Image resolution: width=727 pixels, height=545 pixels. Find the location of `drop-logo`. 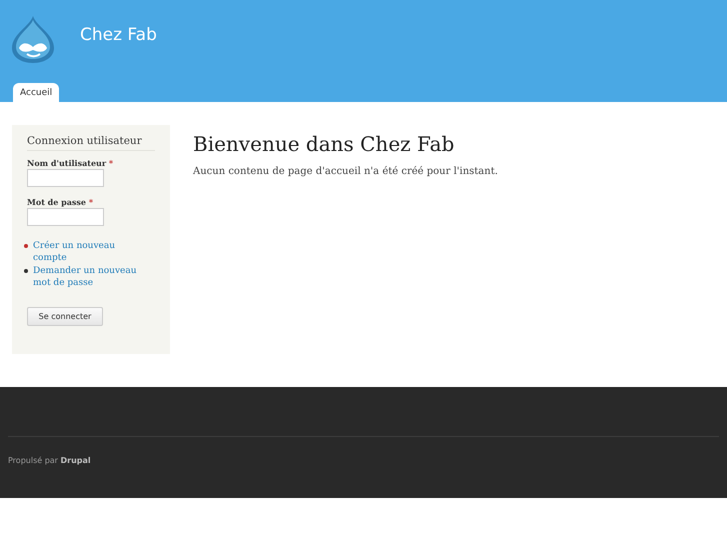

drop-logo is located at coordinates (33, 39).